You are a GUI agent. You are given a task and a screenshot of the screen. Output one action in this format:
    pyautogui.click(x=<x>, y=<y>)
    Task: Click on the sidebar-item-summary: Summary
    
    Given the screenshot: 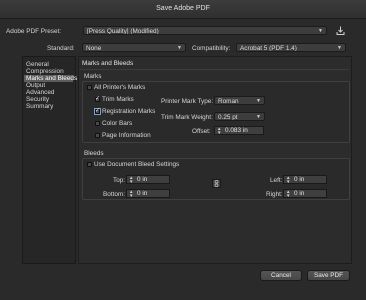 What is the action you would take?
    pyautogui.click(x=39, y=106)
    